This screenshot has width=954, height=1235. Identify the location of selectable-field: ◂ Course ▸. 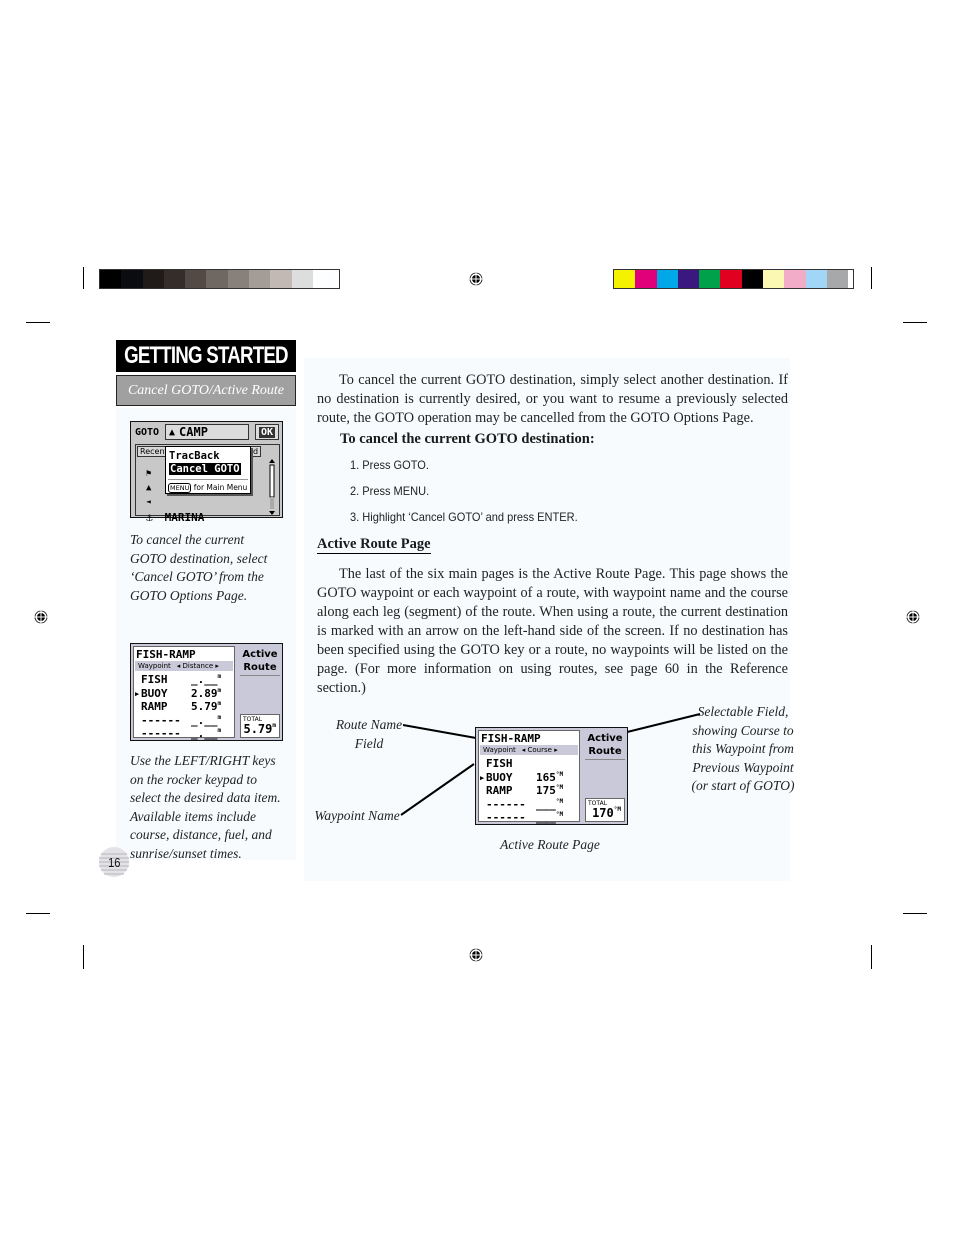
(540, 750).